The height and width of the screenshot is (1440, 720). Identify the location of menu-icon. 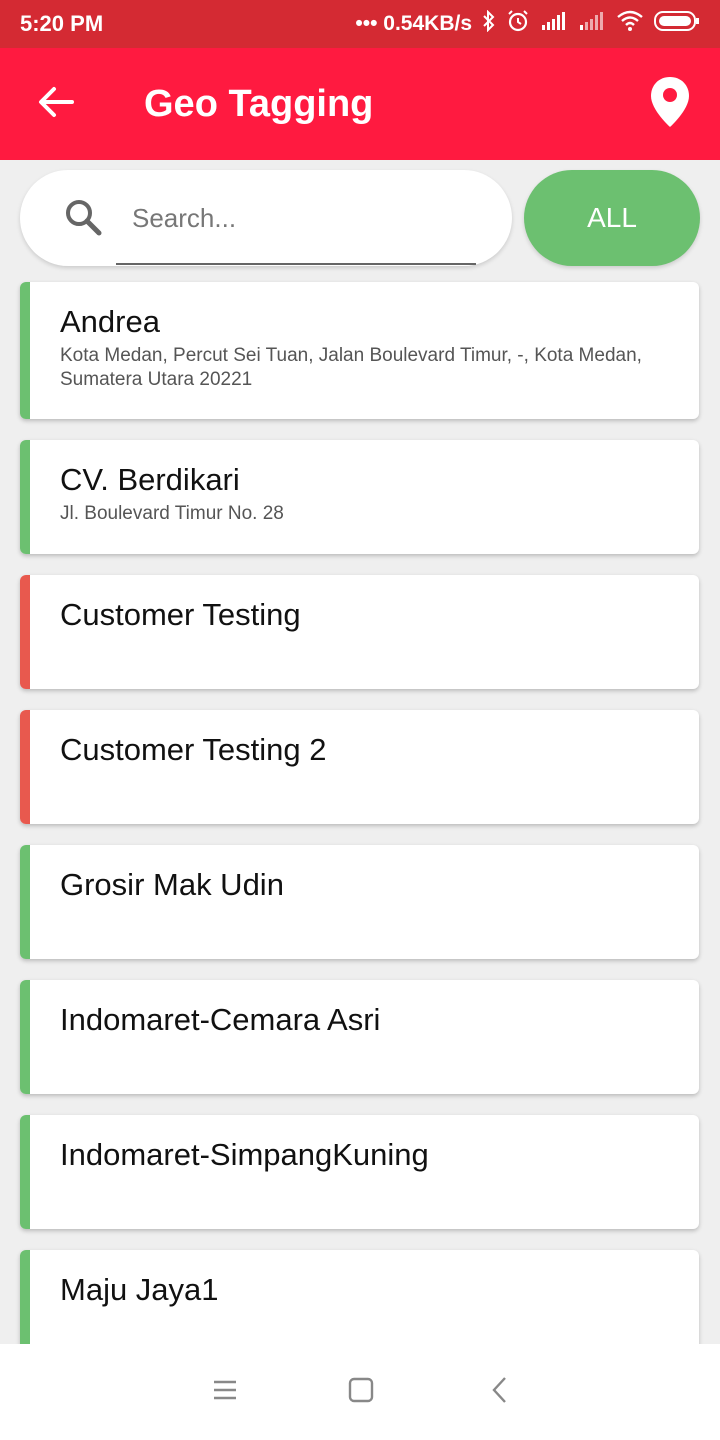
(225, 1392).